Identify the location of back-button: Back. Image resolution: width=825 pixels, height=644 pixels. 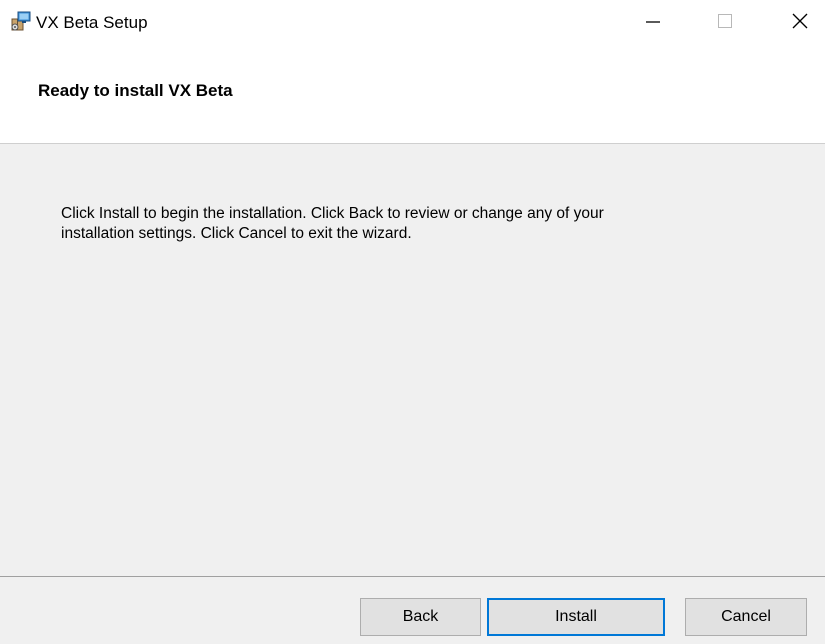
(420, 617).